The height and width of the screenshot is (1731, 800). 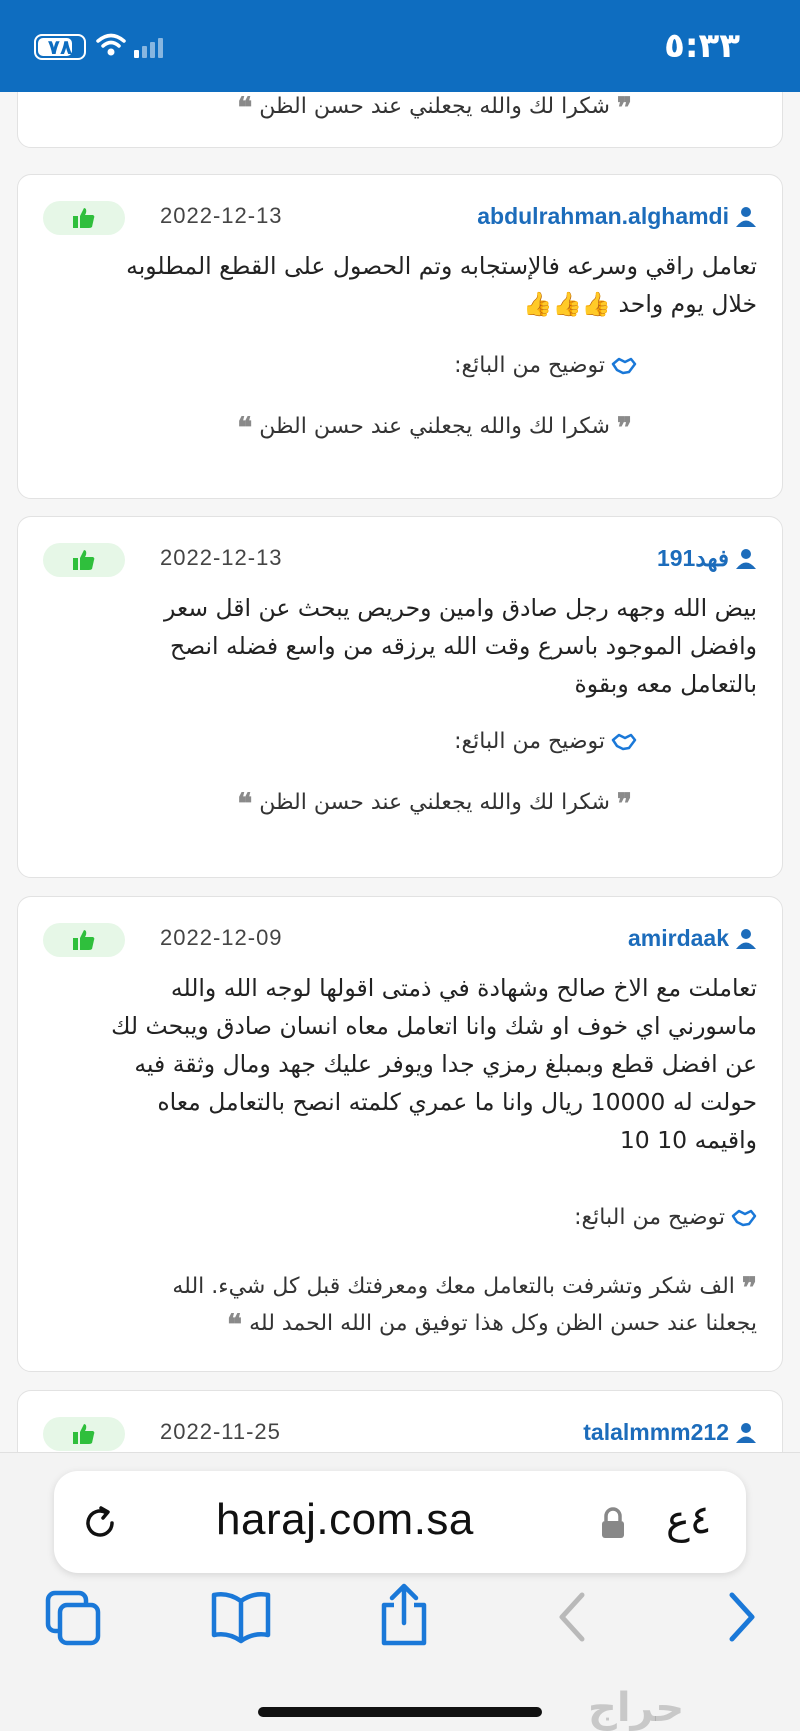 I want to click on bookmarks-icon, so click(x=241, y=1617).